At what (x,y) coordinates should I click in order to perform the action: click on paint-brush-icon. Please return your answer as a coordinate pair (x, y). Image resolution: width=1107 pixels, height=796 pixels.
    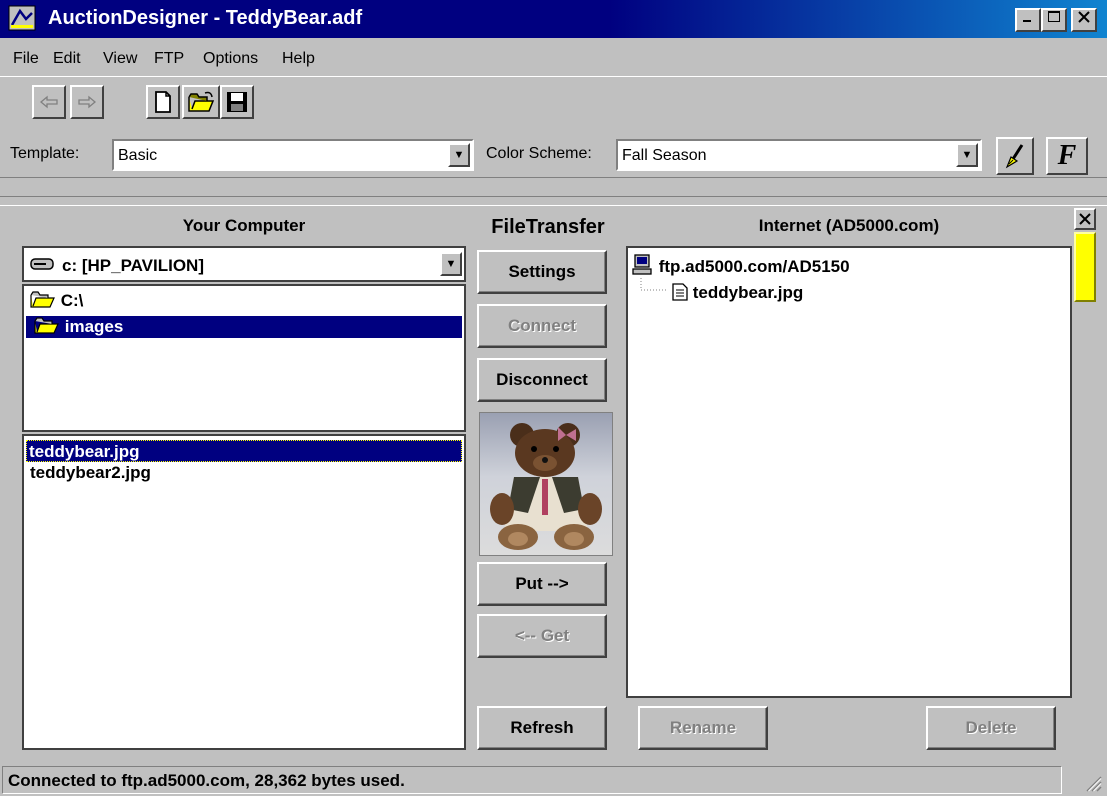
    Looking at the image, I should click on (1014, 156).